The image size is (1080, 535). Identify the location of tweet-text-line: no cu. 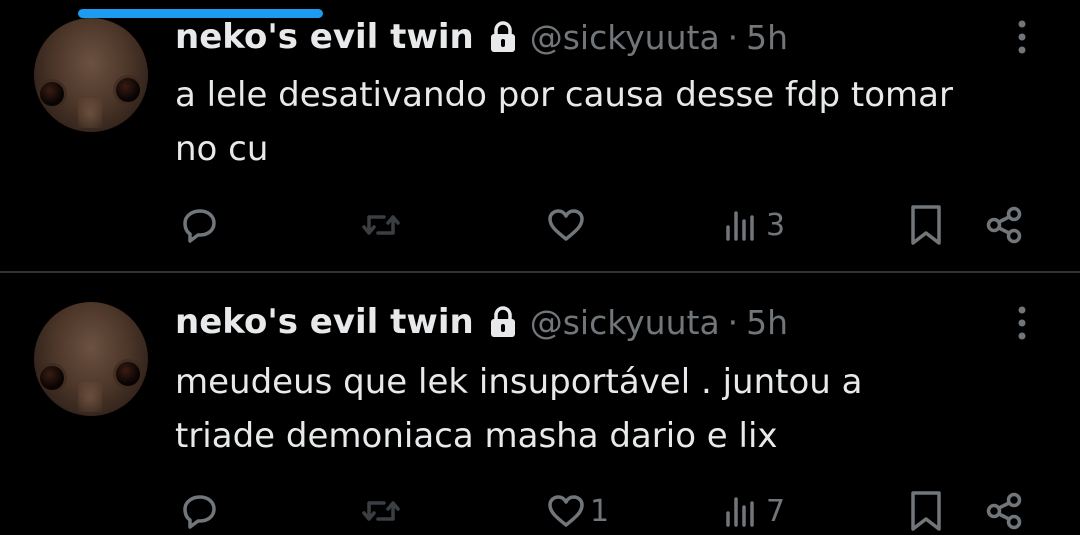
(222, 149).